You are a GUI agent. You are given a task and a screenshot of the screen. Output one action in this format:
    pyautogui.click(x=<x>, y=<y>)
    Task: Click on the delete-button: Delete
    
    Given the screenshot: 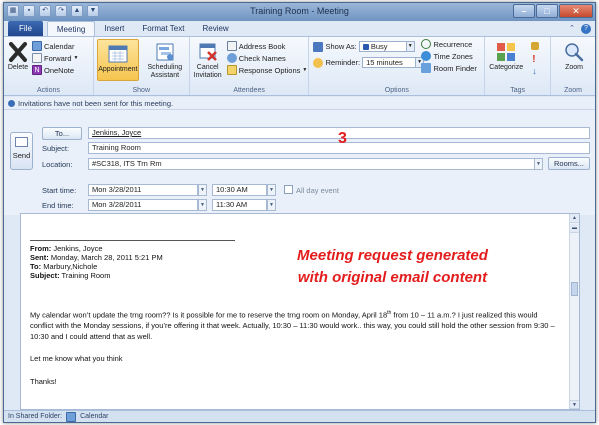 What is the action you would take?
    pyautogui.click(x=18, y=56)
    